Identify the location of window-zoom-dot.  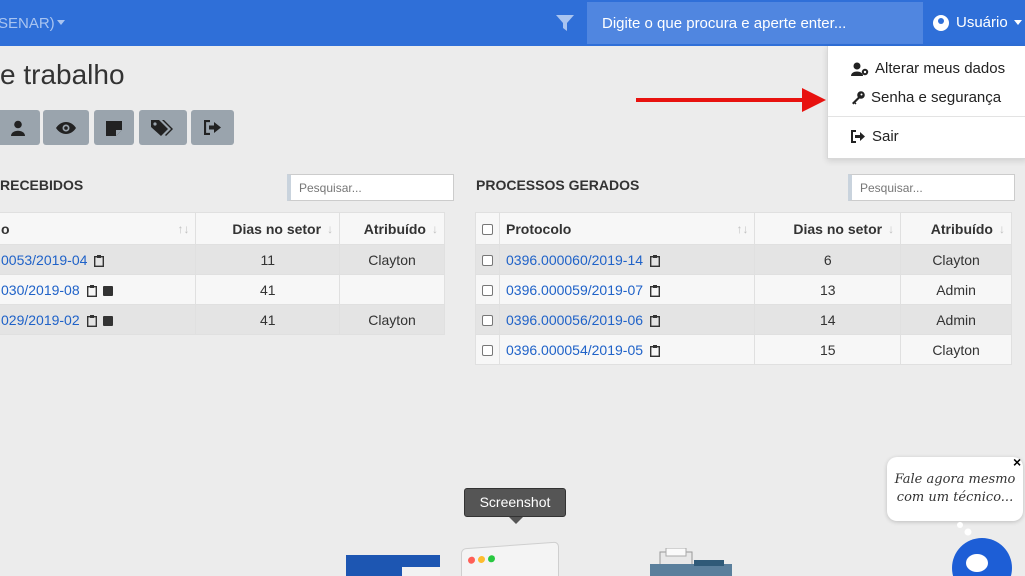
(491, 559).